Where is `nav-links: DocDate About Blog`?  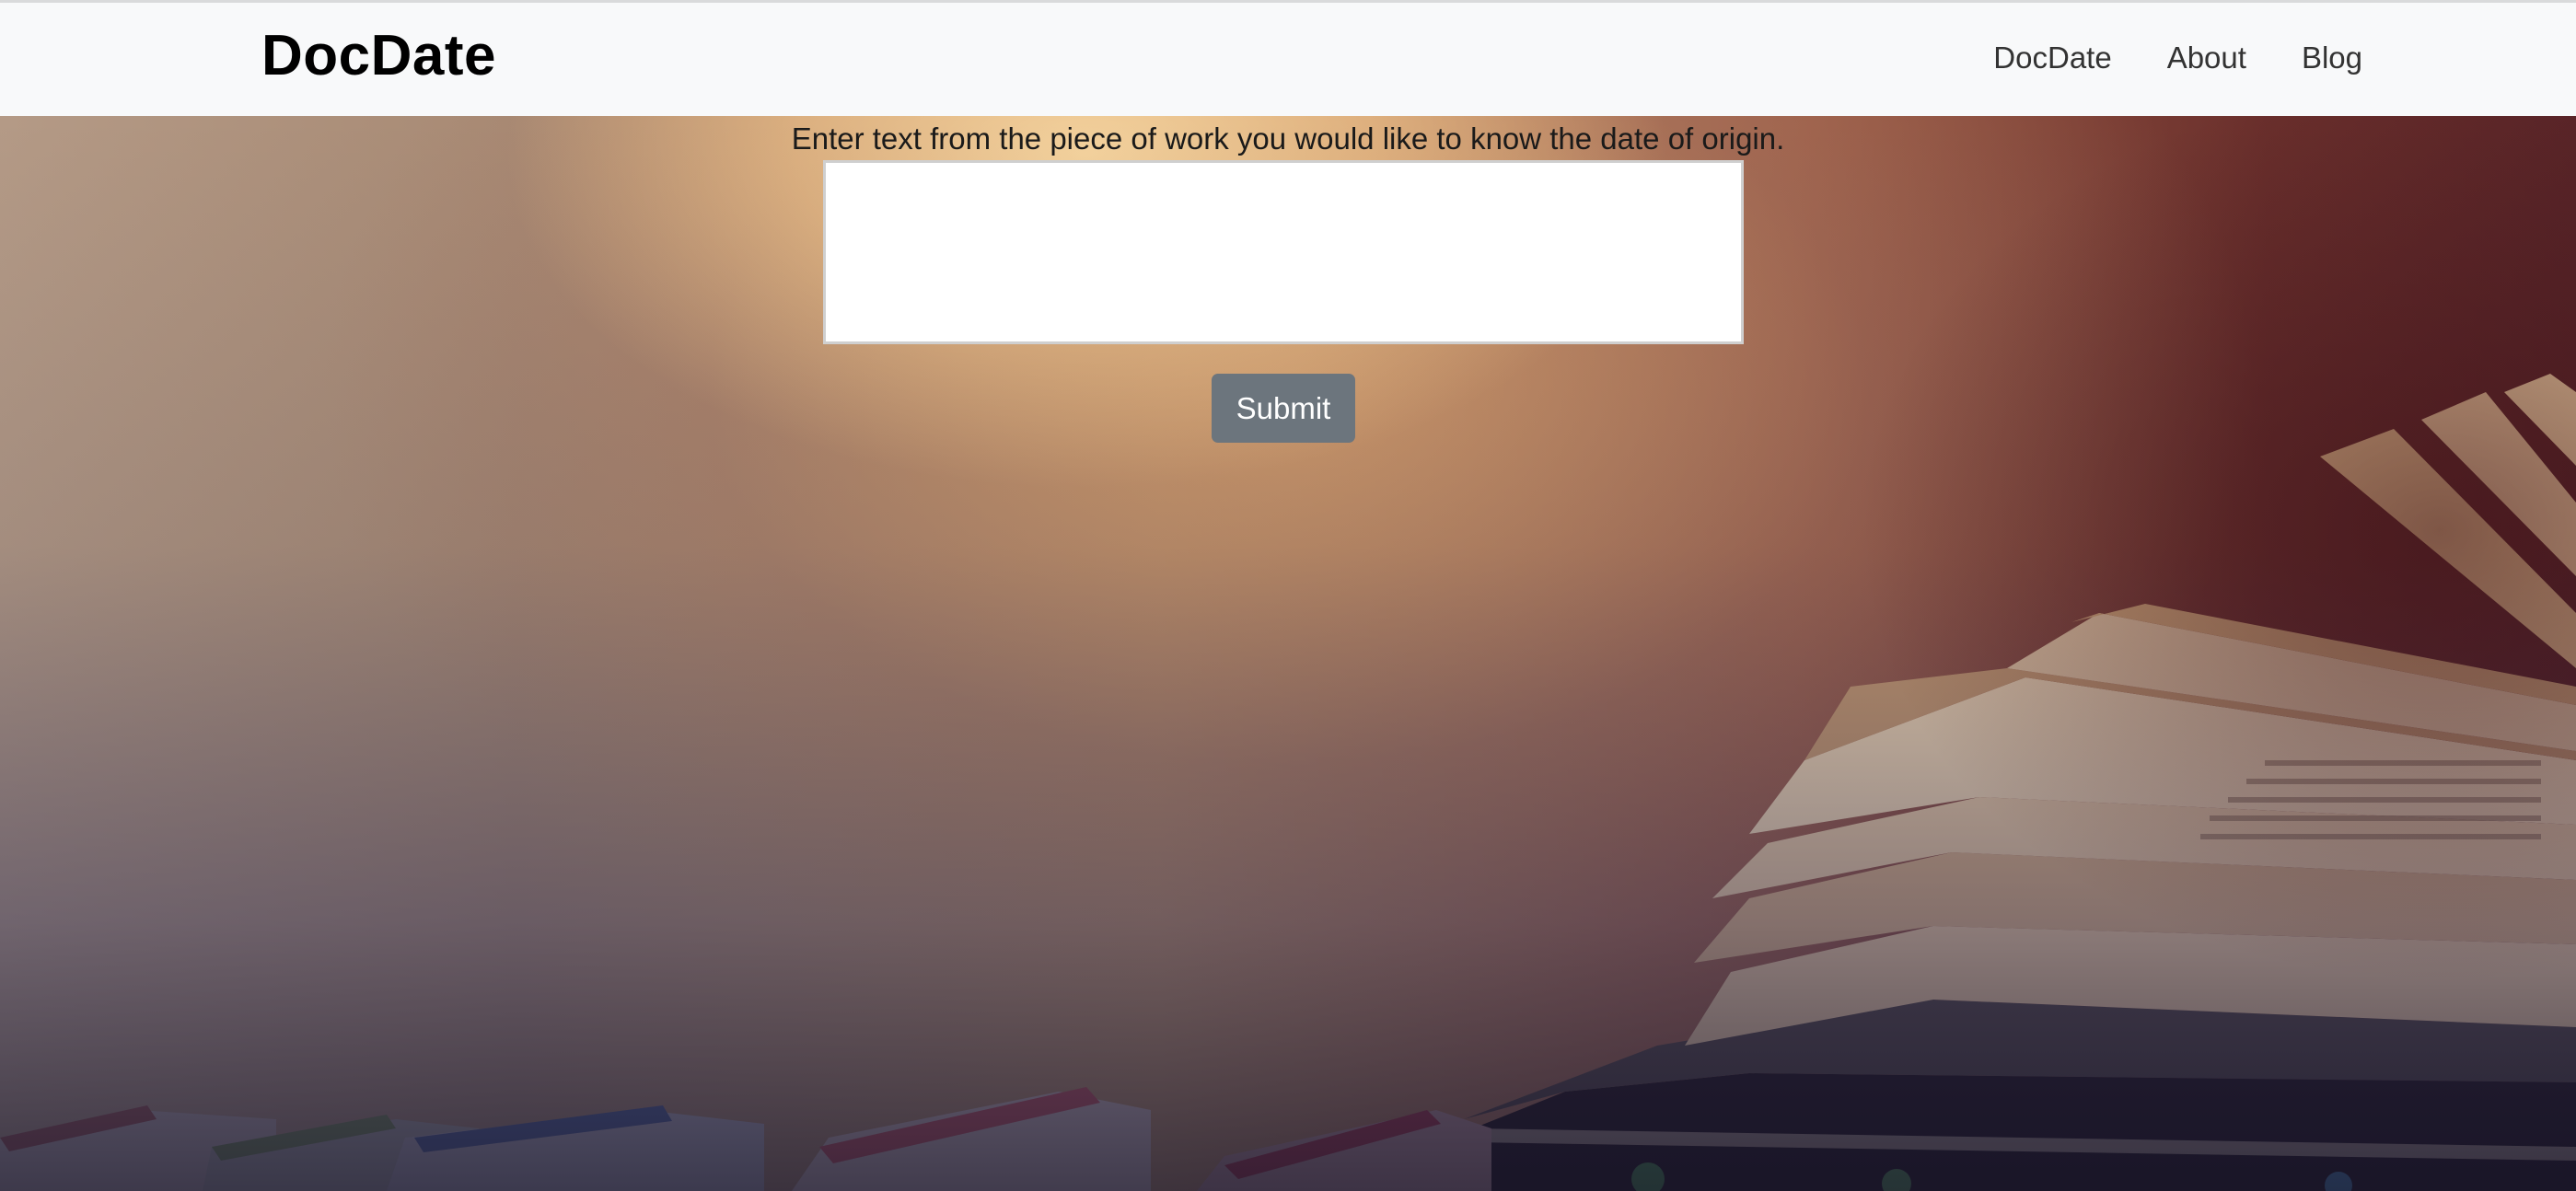 nav-links: DocDate About Blog is located at coordinates (2257, 58).